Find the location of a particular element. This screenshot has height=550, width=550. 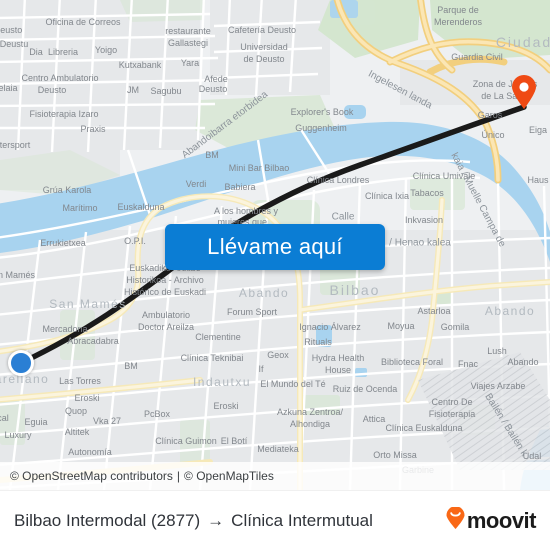

osm-attribution: © OpenStreetMap contributors is located at coordinates (91, 476).